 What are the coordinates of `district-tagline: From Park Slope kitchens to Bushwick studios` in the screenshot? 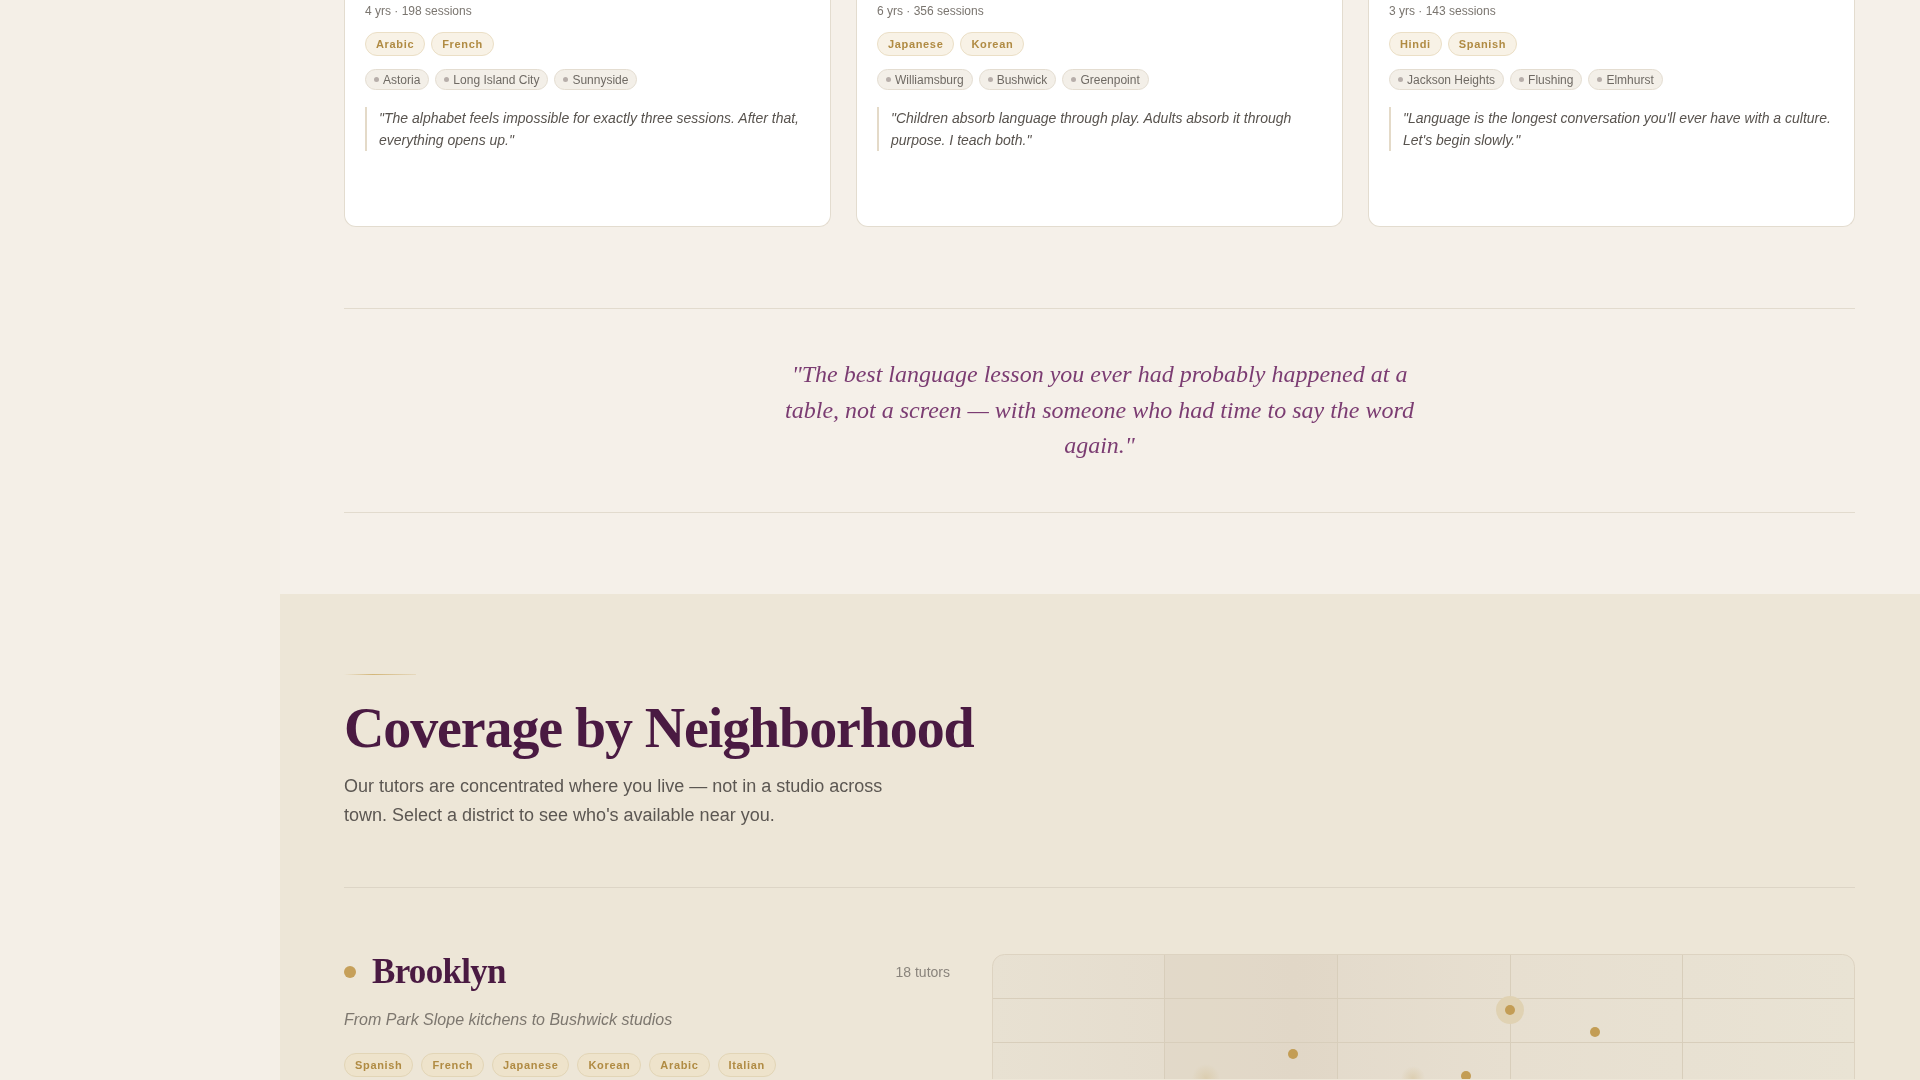 It's located at (508, 1020).